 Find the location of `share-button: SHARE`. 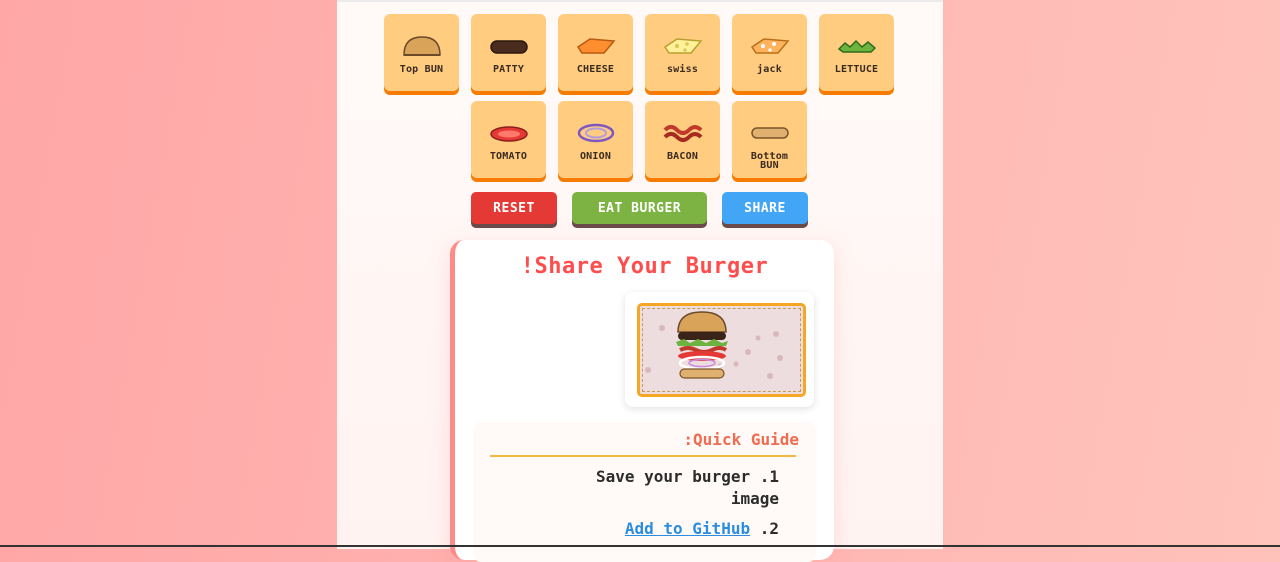

share-button: SHARE is located at coordinates (765, 208).